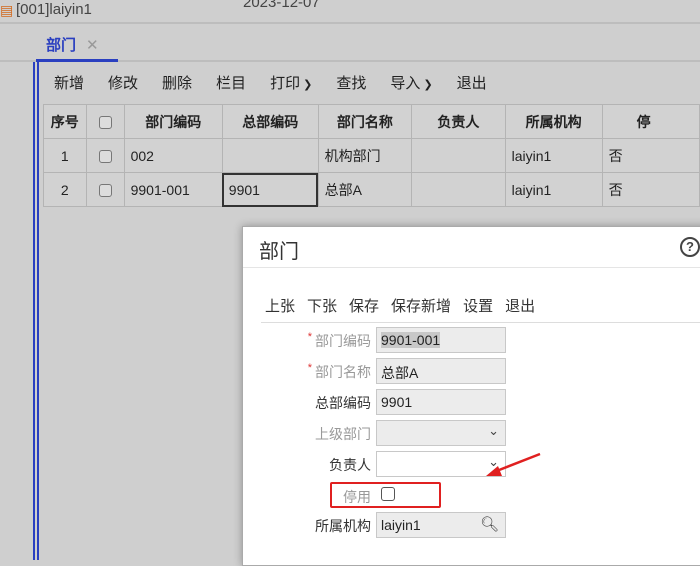  I want to click on table-row: 2 9901-001 9901 总部A laiyin1 否, so click(371, 189).